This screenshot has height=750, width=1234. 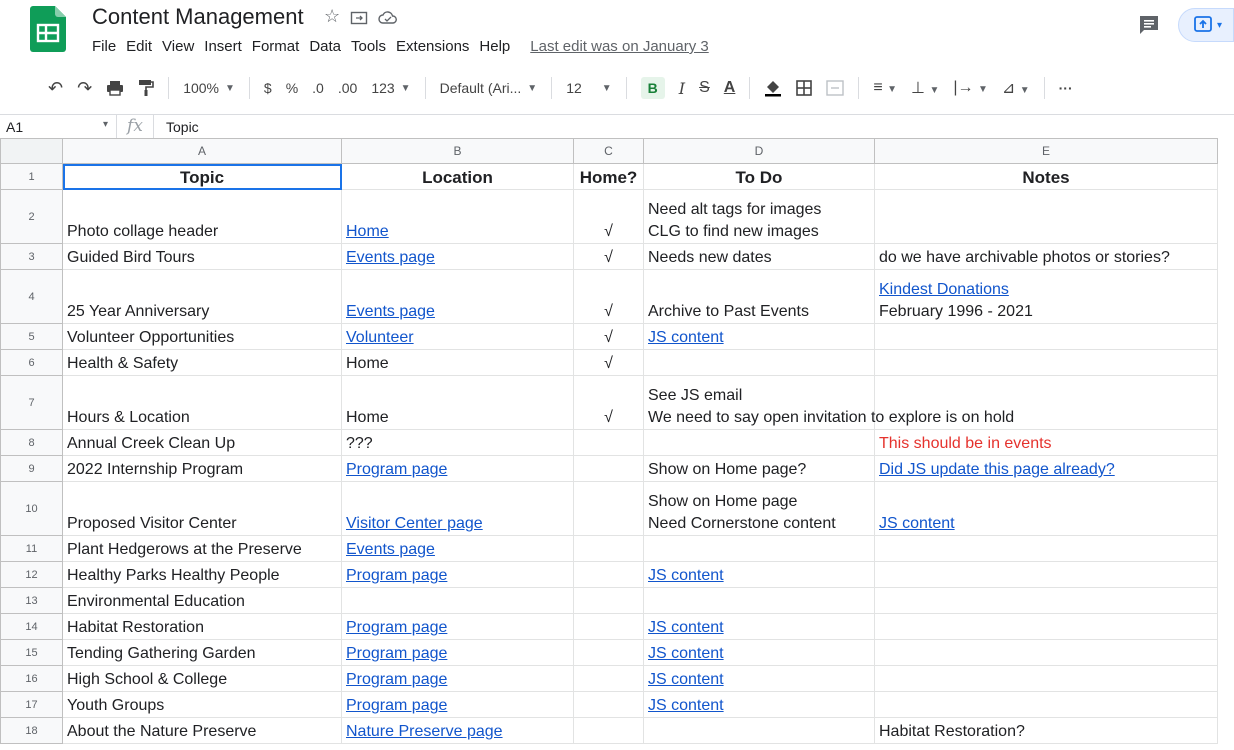 I want to click on cell-a13: Environmental Education, so click(x=202, y=600).